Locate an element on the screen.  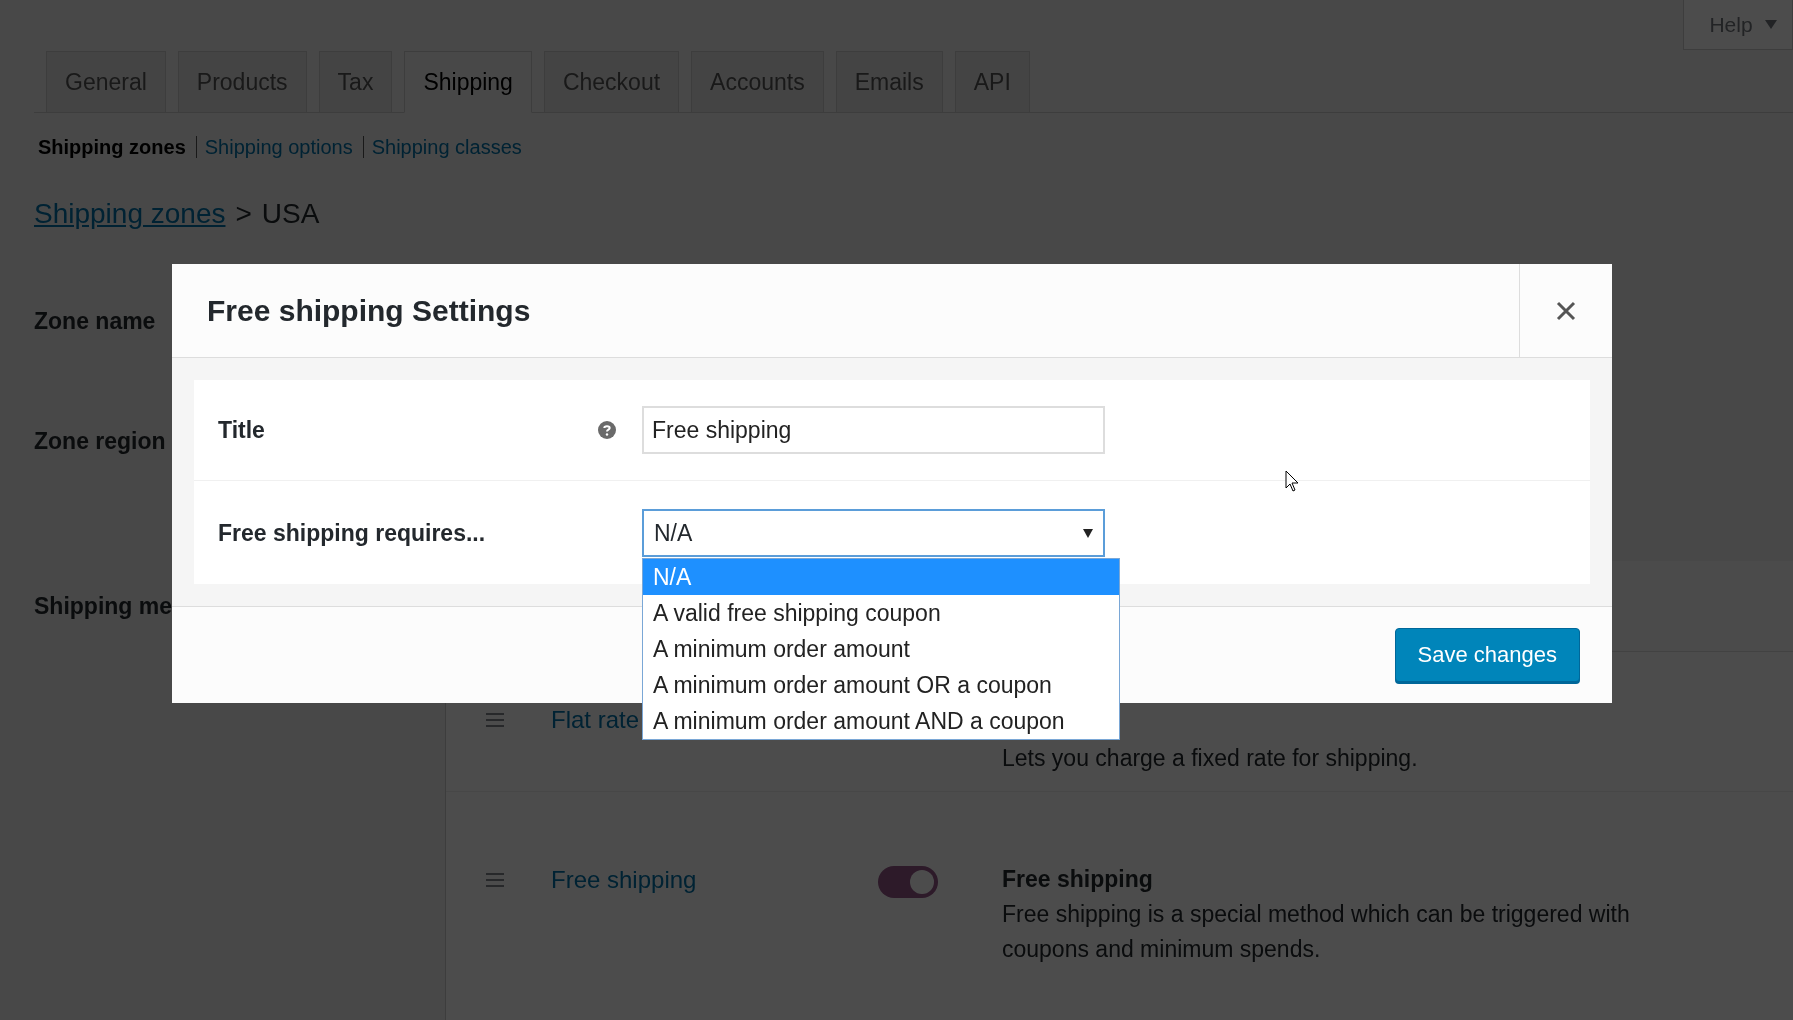
help-icon is located at coordinates (607, 430).